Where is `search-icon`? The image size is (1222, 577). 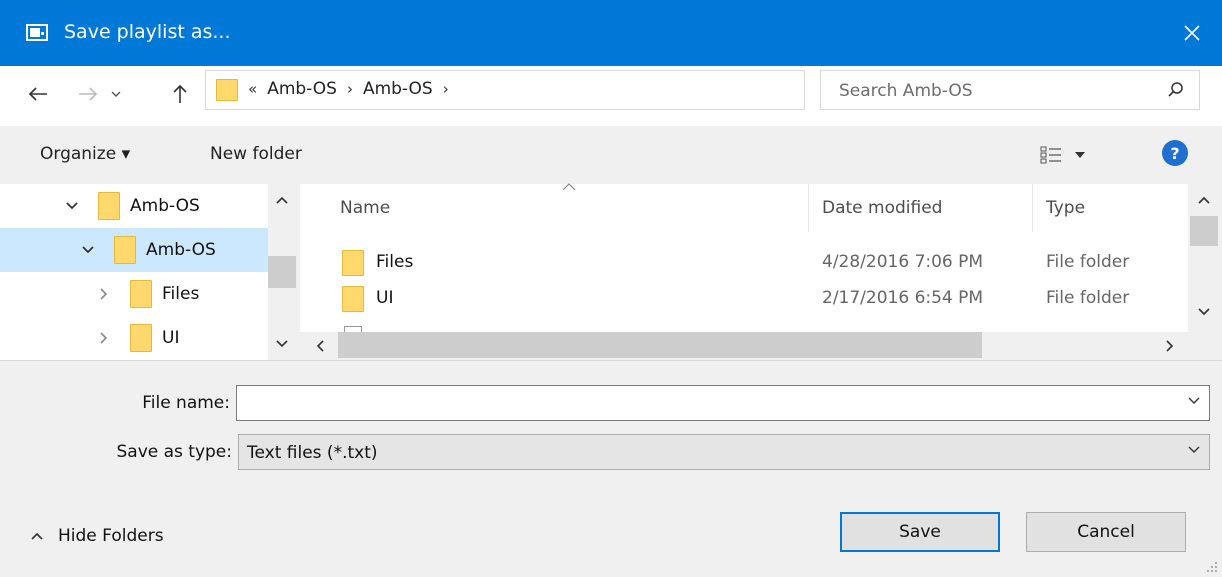
search-icon is located at coordinates (1175, 89).